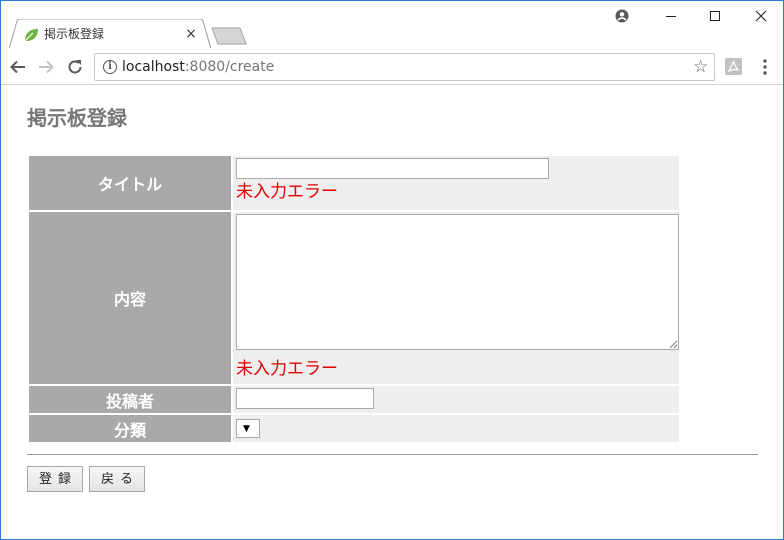 This screenshot has width=784, height=540. What do you see at coordinates (74, 34) in the screenshot?
I see `tab-title: 掲示板登録` at bounding box center [74, 34].